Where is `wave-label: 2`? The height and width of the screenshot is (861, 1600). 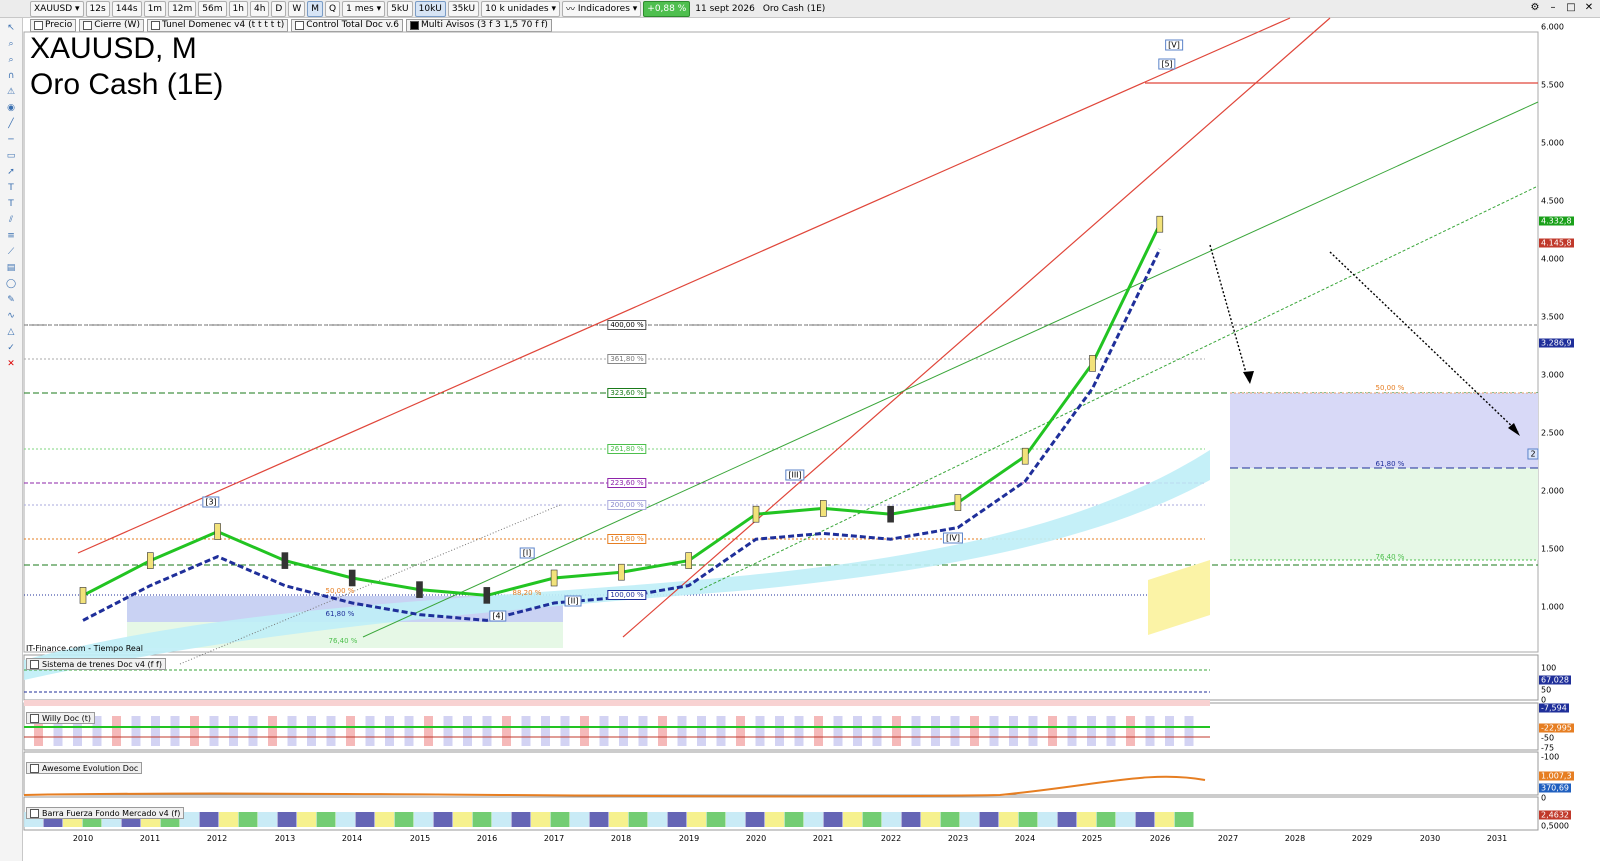 wave-label: 2 is located at coordinates (1533, 454).